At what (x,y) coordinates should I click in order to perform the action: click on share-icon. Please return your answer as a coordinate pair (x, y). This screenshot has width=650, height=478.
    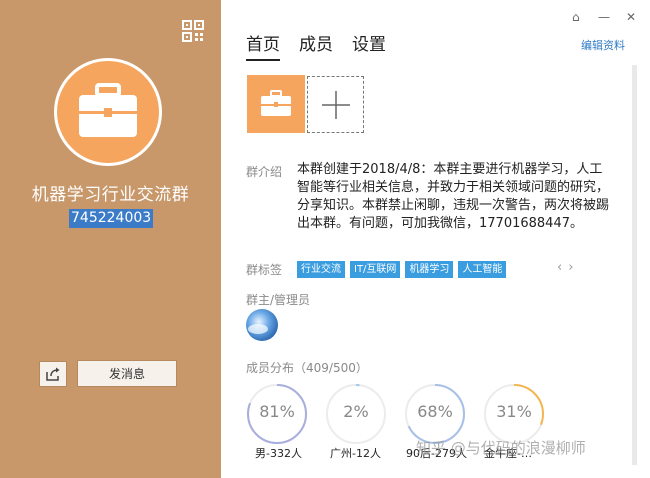
    Looking at the image, I should click on (53, 374).